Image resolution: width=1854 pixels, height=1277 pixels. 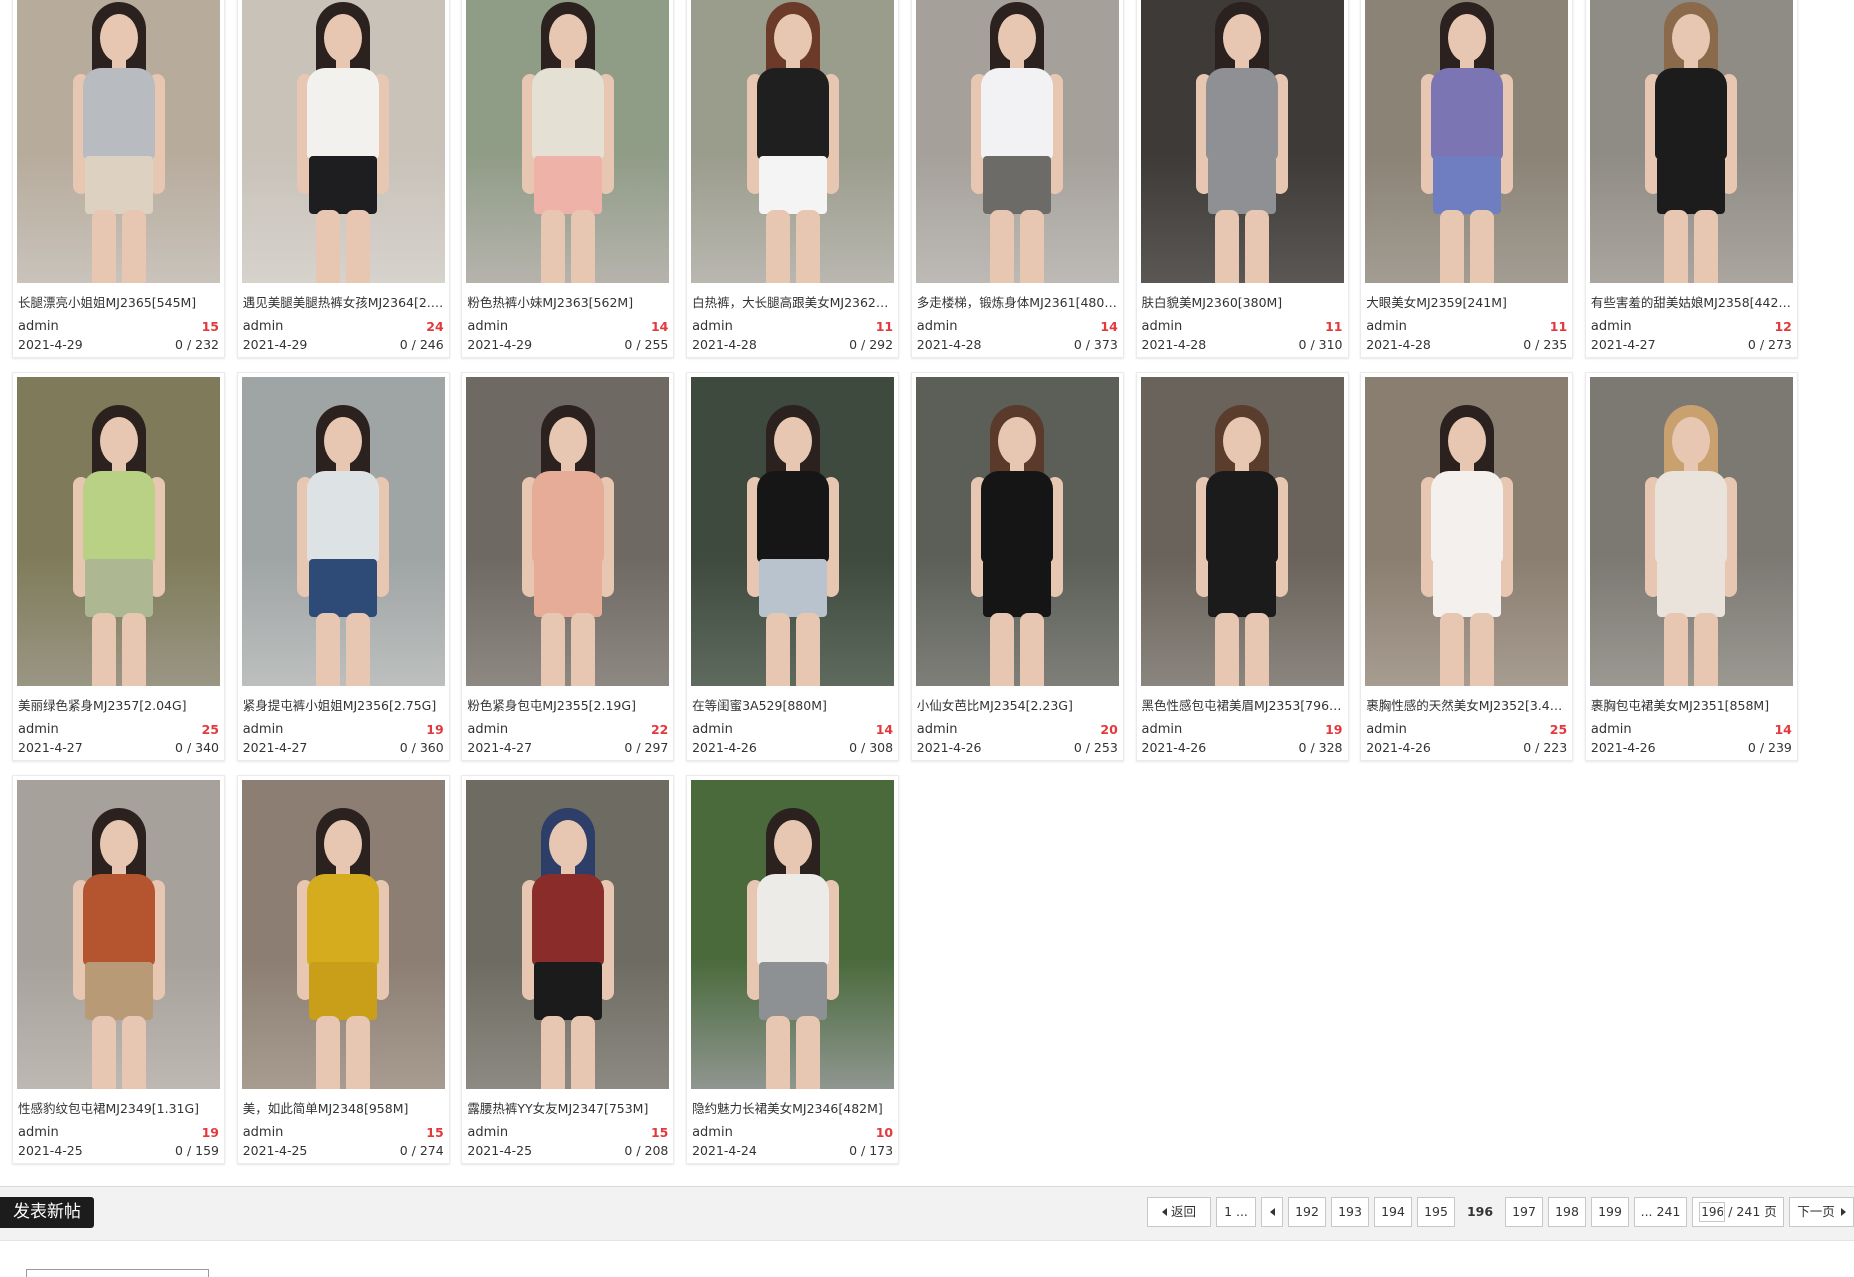 What do you see at coordinates (1466, 303) in the screenshot?
I see `post-title-link: 大眼美女MJ2359[241M]` at bounding box center [1466, 303].